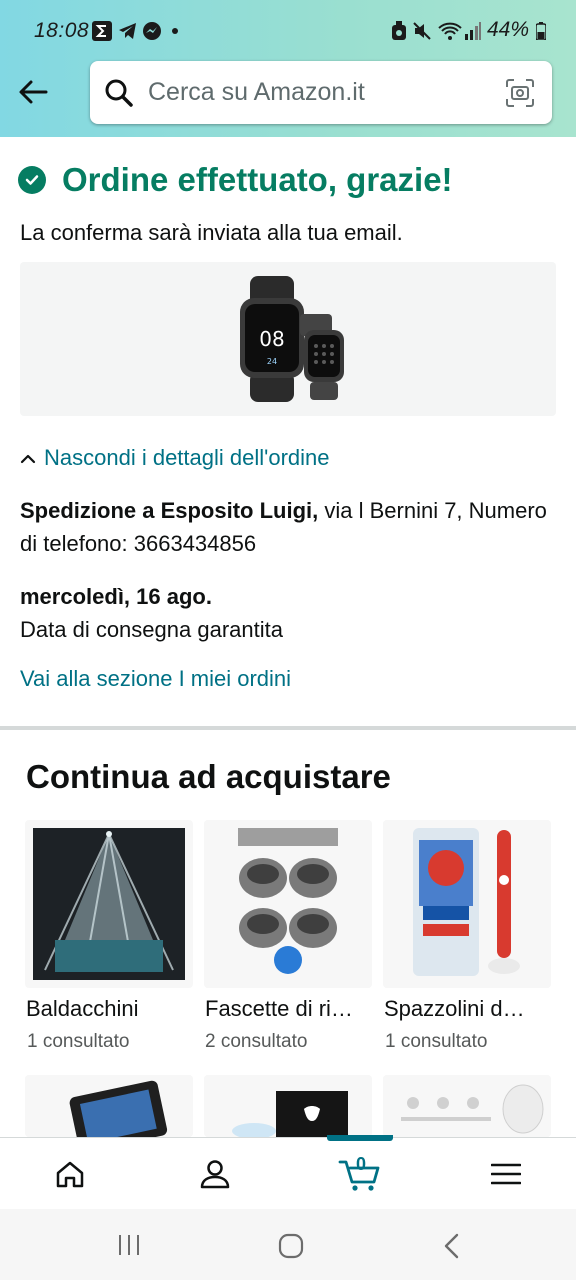 The height and width of the screenshot is (1280, 576). What do you see at coordinates (175, 31) in the screenshot?
I see `notification-dot-icon` at bounding box center [175, 31].